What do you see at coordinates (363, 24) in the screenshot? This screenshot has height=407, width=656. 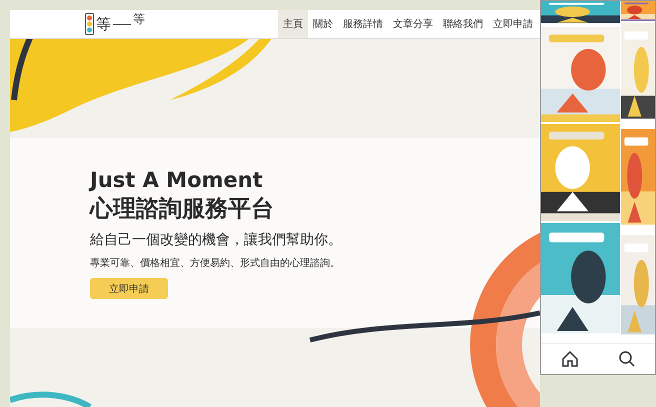 I see `nav-tab: 服務詳情` at bounding box center [363, 24].